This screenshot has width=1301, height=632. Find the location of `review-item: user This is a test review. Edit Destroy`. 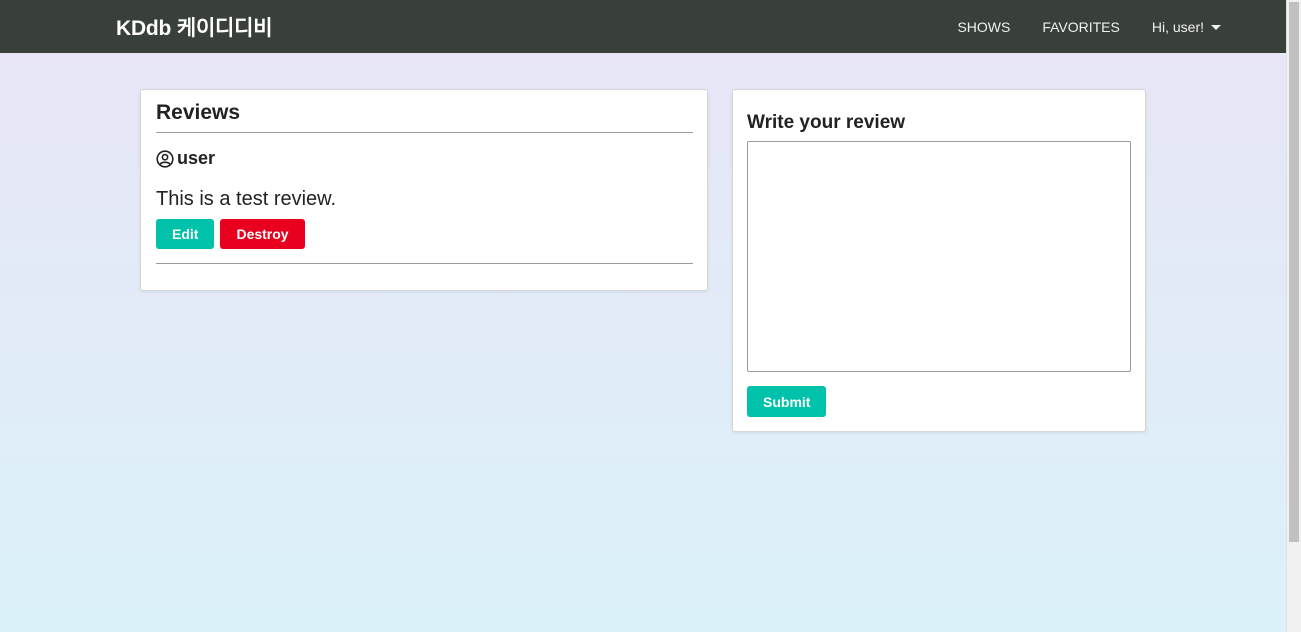

review-item: user This is a test review. Edit Destroy is located at coordinates (424, 206).